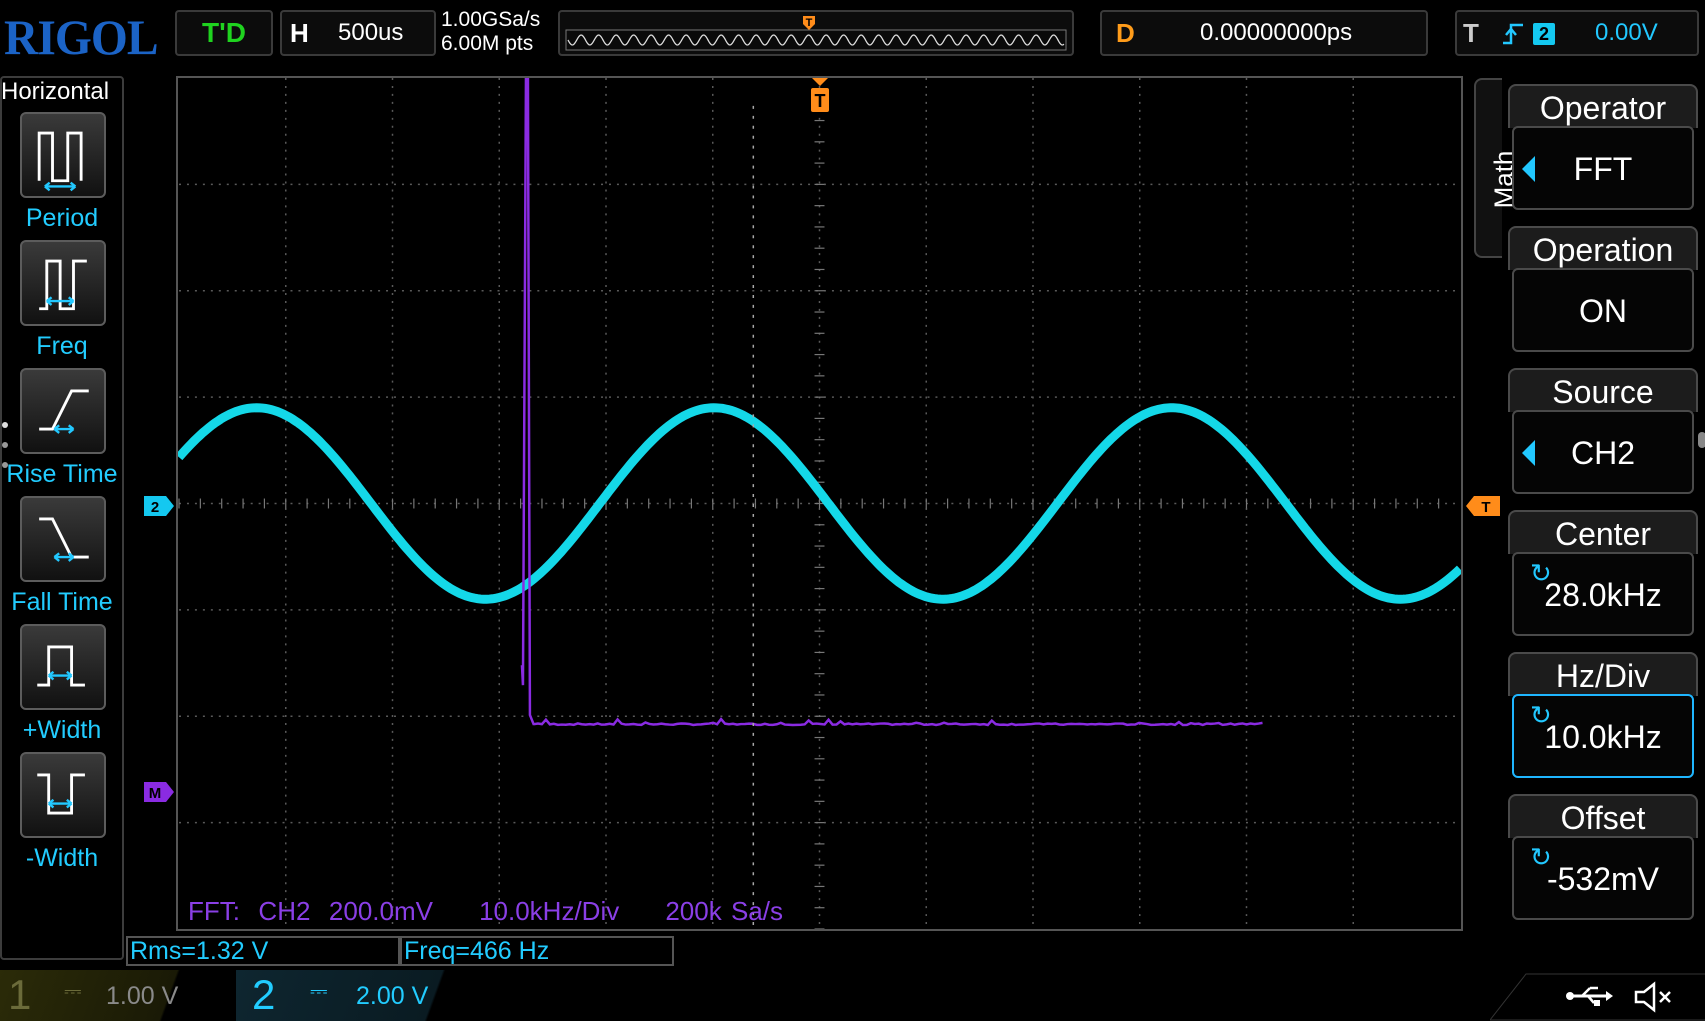 This screenshot has height=1021, width=1705. I want to click on fall-time-icon, so click(64, 539).